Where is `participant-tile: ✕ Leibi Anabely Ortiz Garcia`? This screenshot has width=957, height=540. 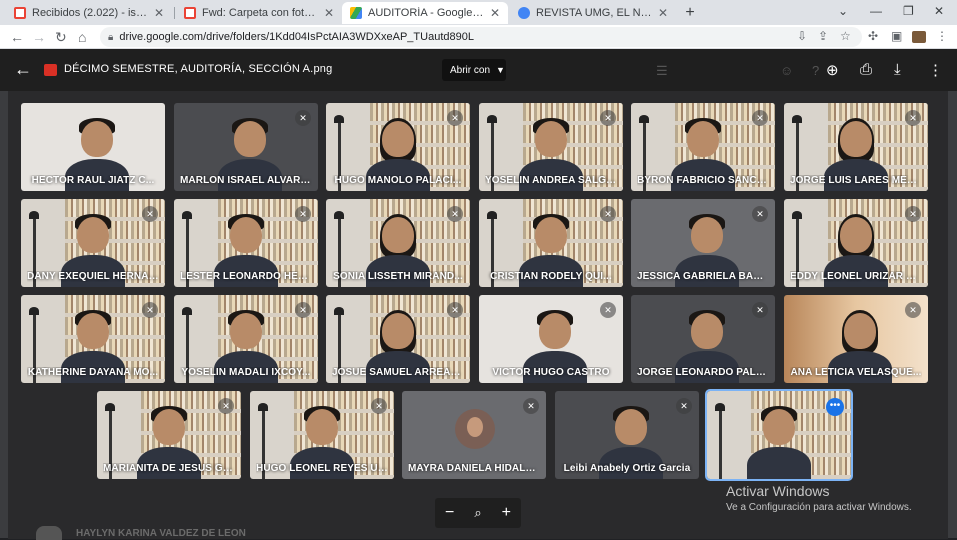 participant-tile: ✕ Leibi Anabely Ortiz Garcia is located at coordinates (627, 435).